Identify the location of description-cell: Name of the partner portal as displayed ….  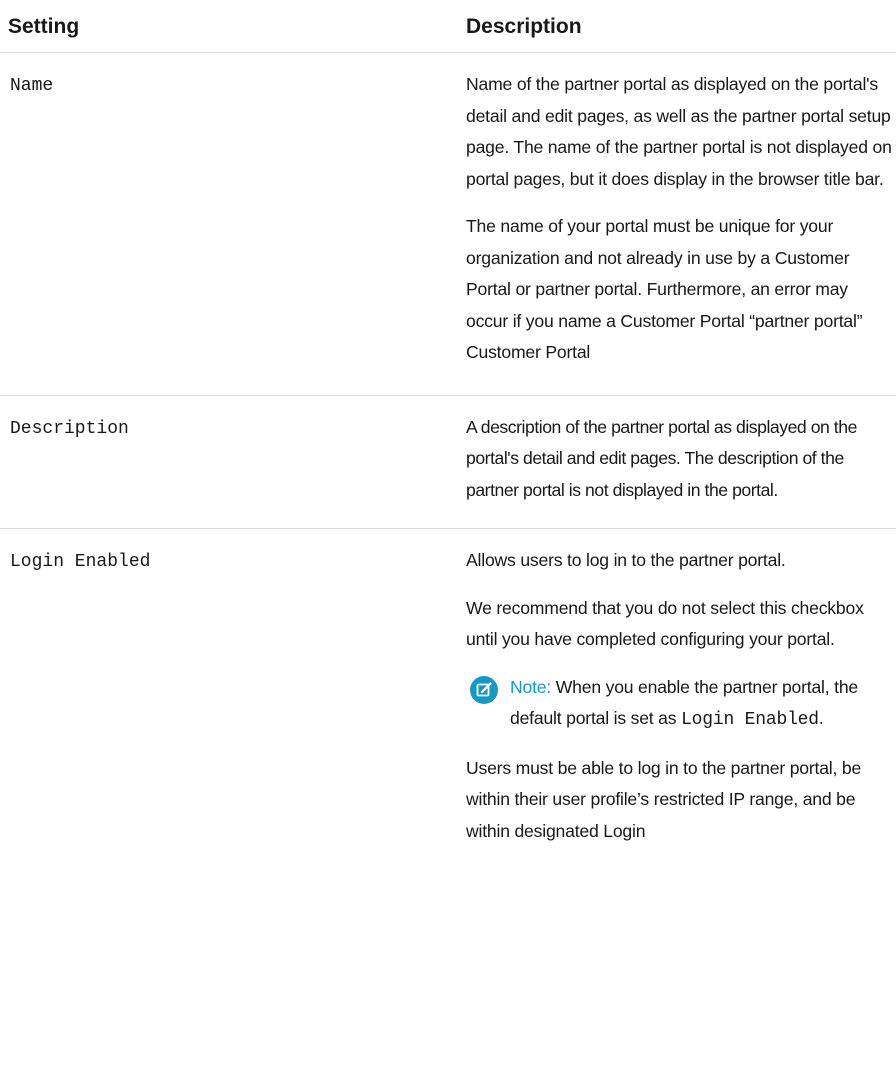
(680, 219).